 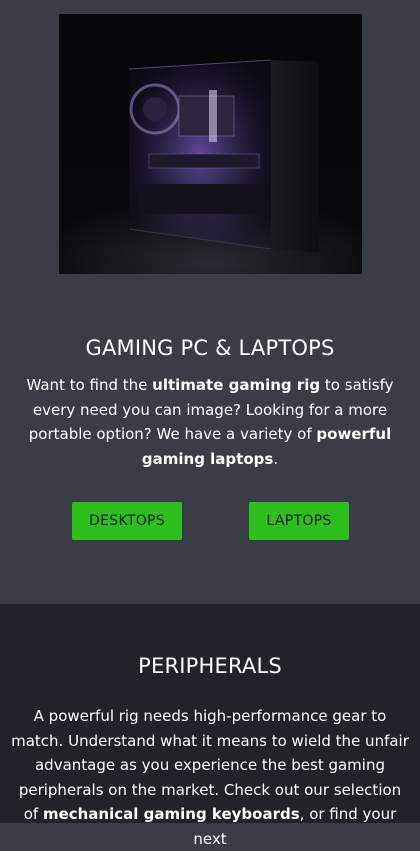 What do you see at coordinates (171, 814) in the screenshot?
I see `mechanical-gaming-keyboards-link: mechanical gaming keyboards` at bounding box center [171, 814].